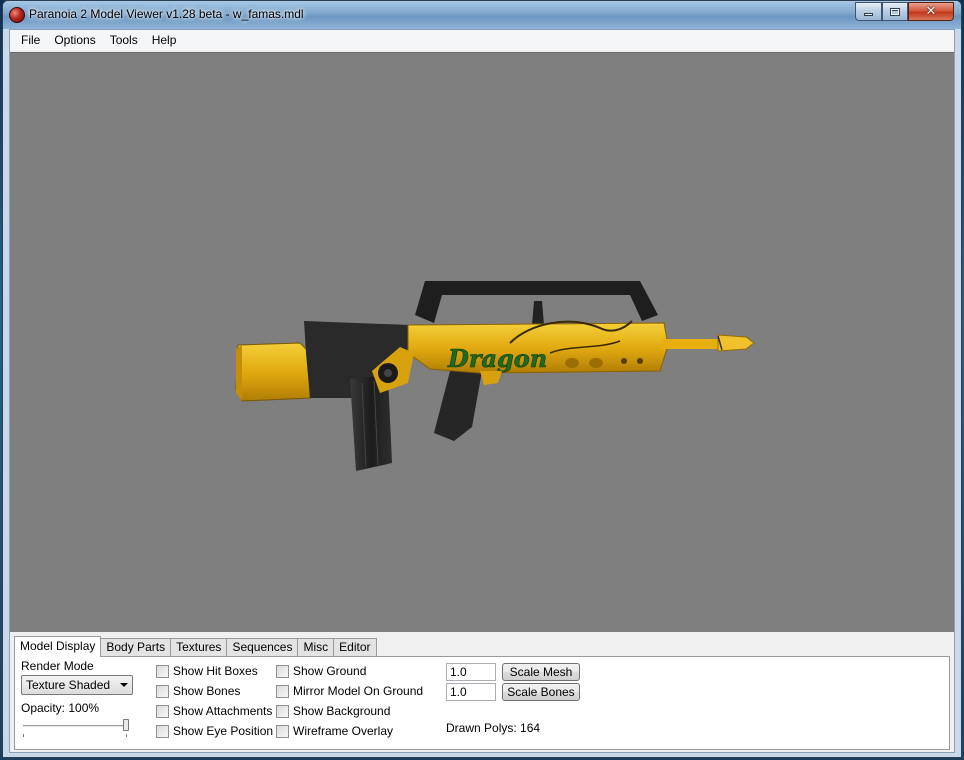  I want to click on menu-help: Help, so click(164, 40).